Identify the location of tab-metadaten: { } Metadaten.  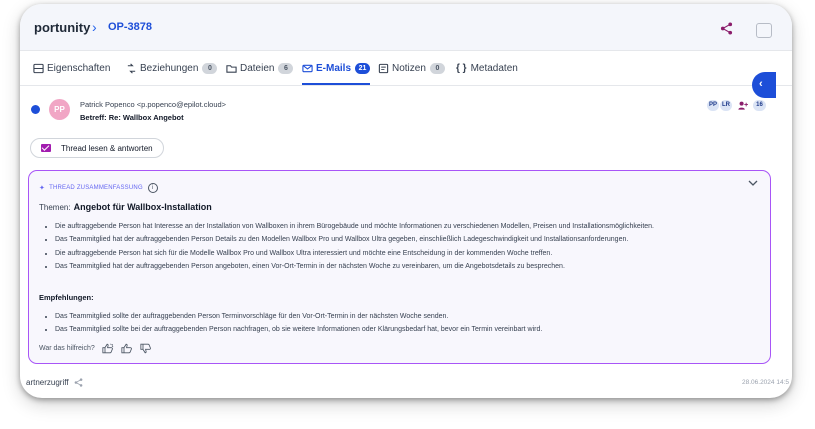
(487, 68).